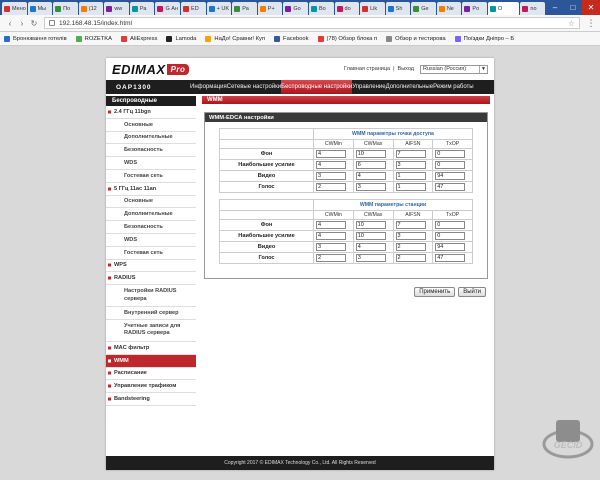 The height and width of the screenshot is (480, 600). What do you see at coordinates (254, 87) in the screenshot?
I see `nav-tab: Сетевые настройки` at bounding box center [254, 87].